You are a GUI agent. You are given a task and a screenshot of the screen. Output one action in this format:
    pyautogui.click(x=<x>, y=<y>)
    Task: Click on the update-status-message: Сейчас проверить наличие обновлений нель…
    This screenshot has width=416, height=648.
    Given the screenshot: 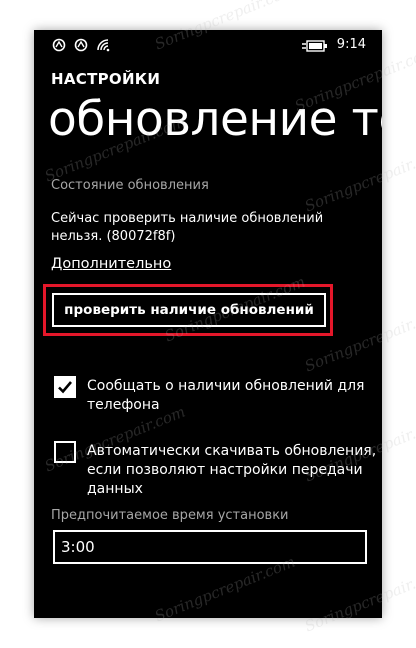 What is the action you would take?
    pyautogui.click(x=187, y=227)
    